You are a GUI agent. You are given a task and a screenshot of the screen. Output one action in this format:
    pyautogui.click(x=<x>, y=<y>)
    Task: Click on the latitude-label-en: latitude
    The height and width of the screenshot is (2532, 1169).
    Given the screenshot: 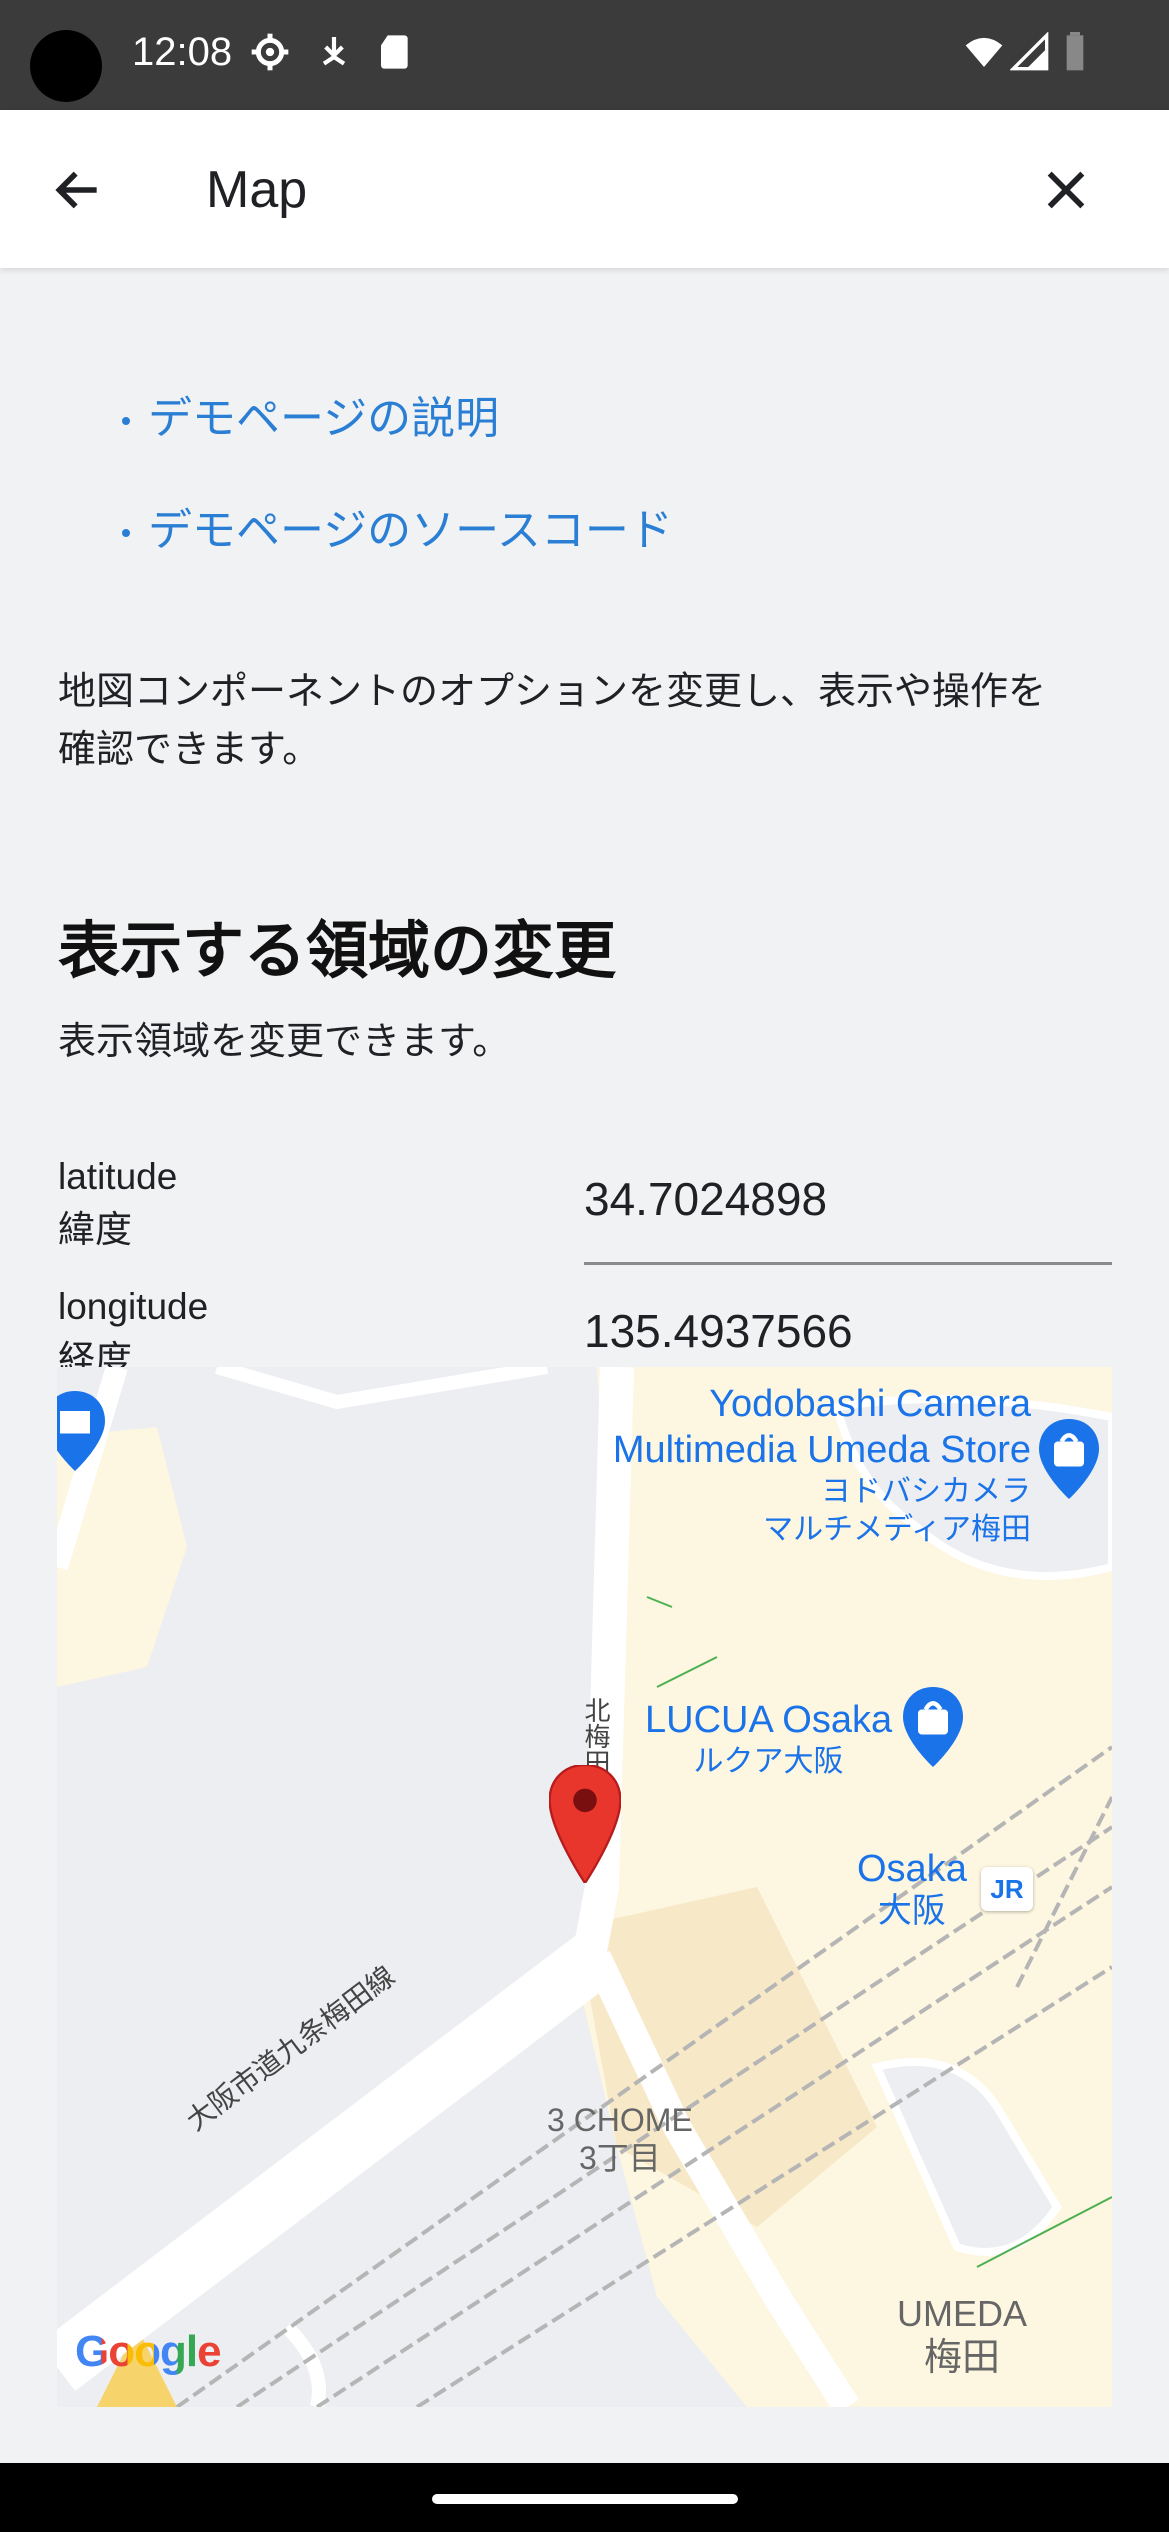 What is the action you would take?
    pyautogui.click(x=118, y=1176)
    